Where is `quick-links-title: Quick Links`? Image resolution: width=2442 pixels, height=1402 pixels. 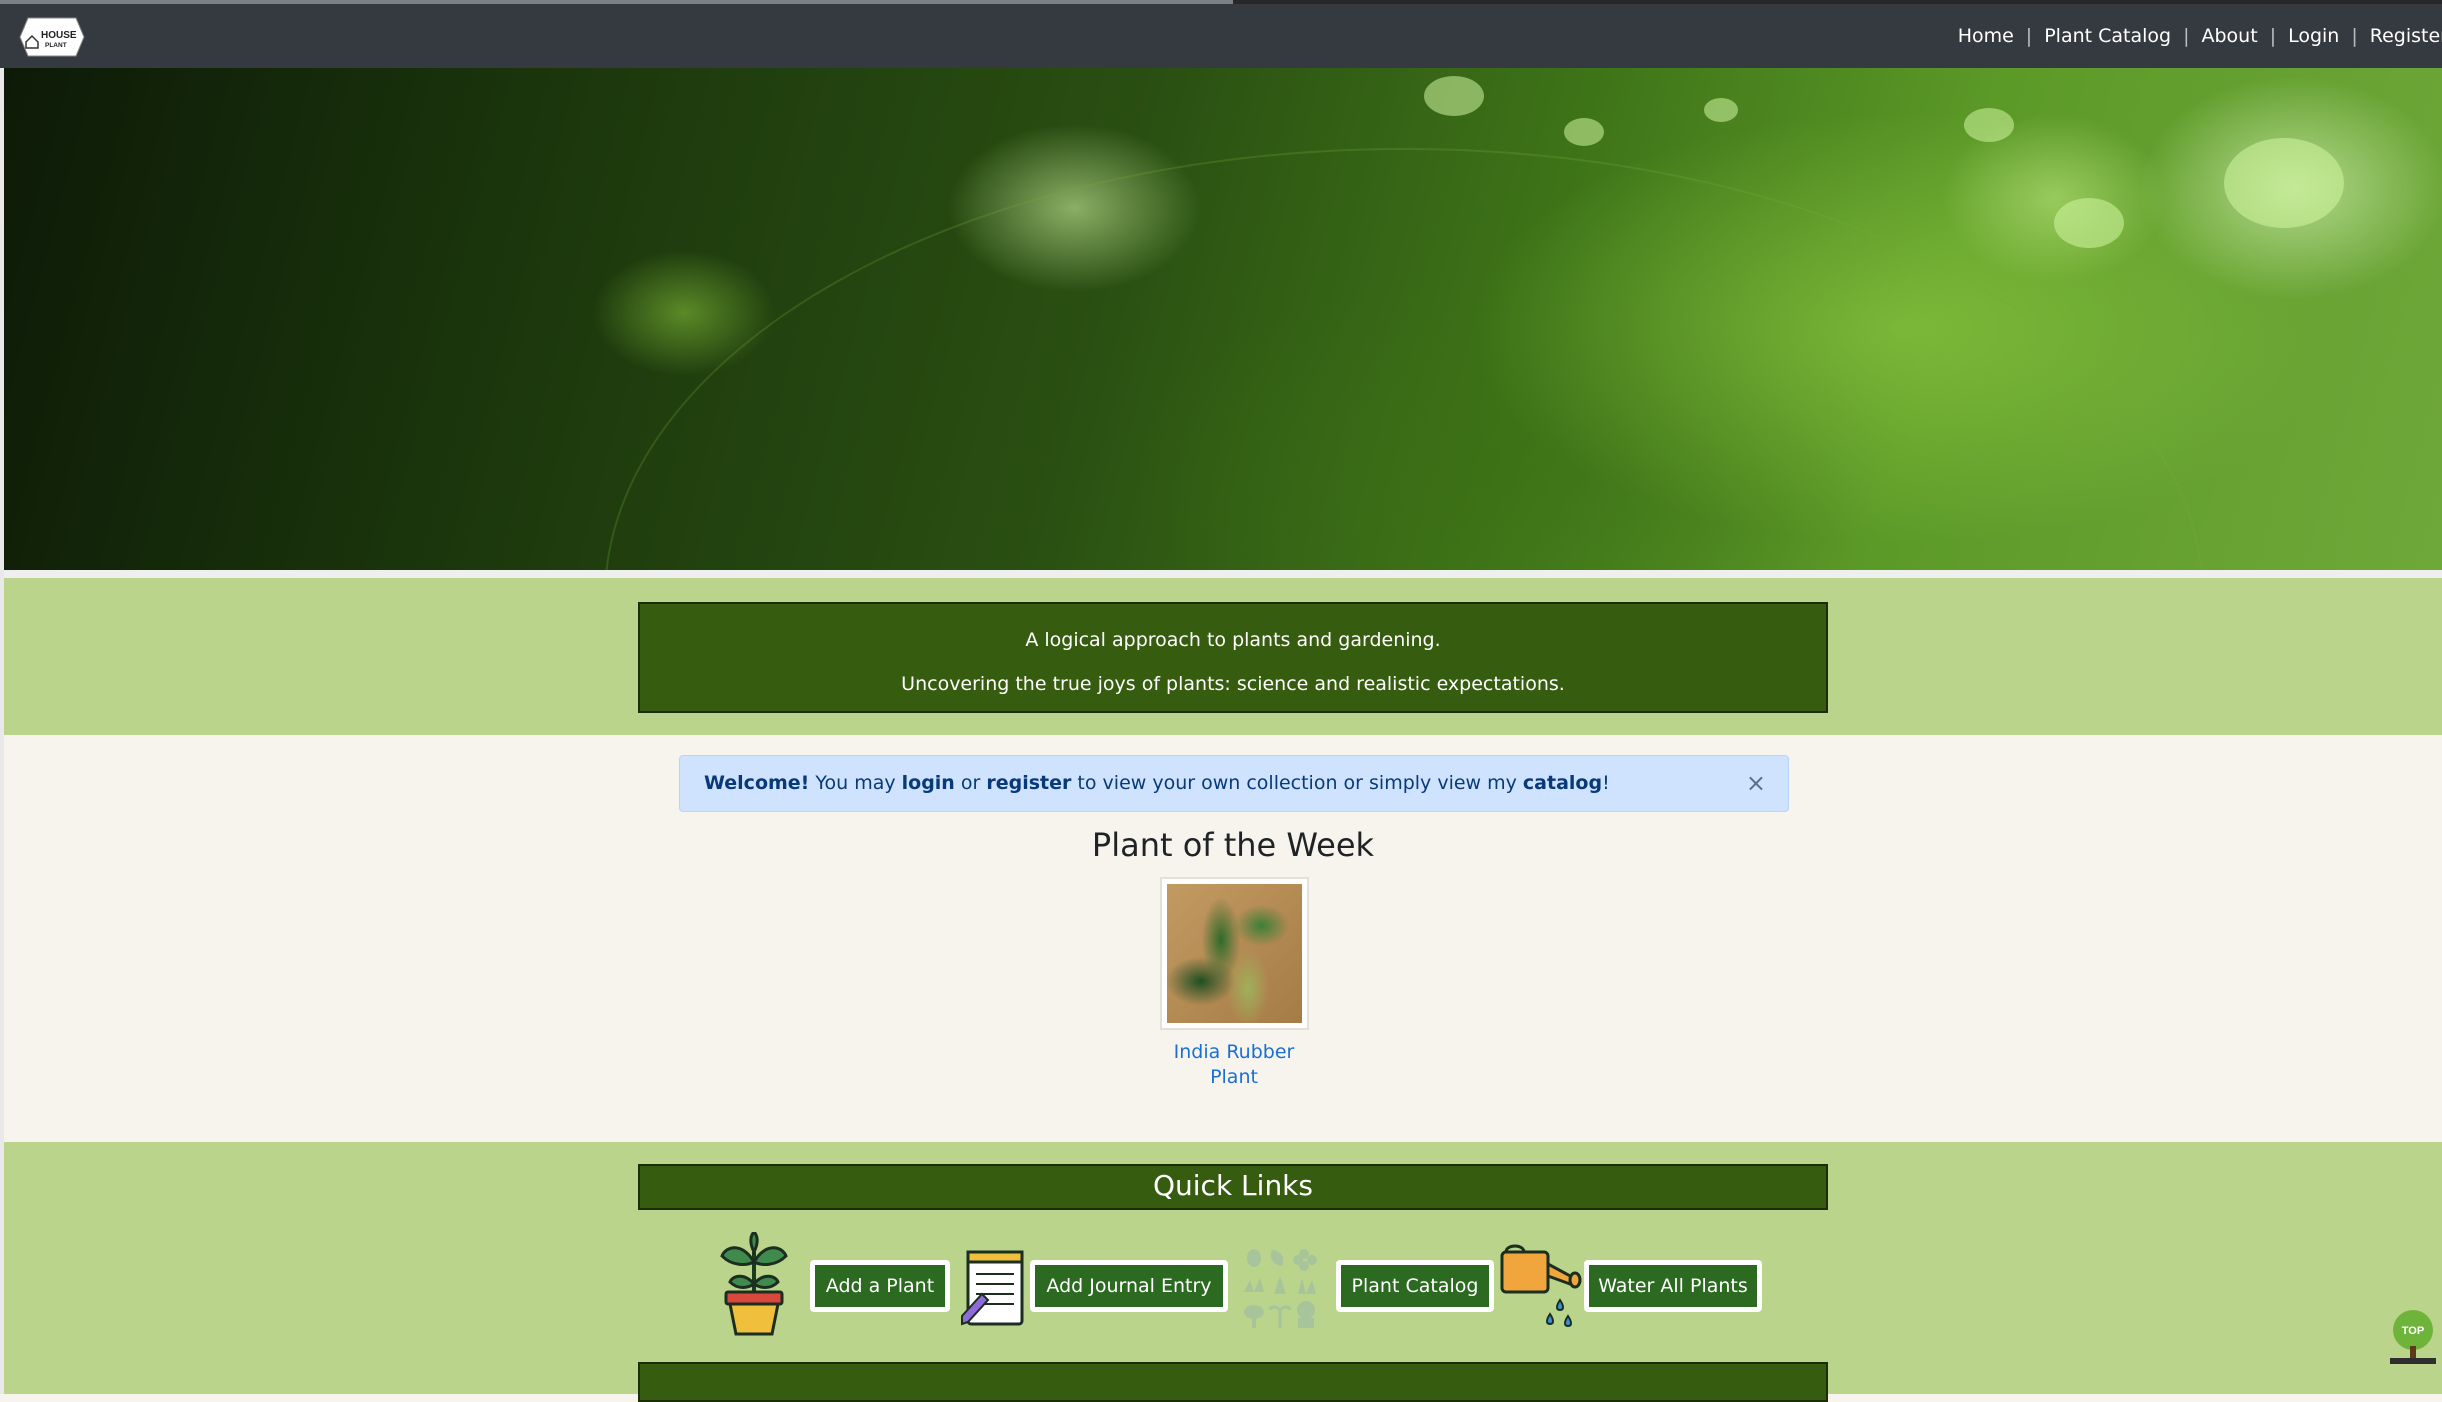
quick-links-title: Quick Links is located at coordinates (1233, 1187).